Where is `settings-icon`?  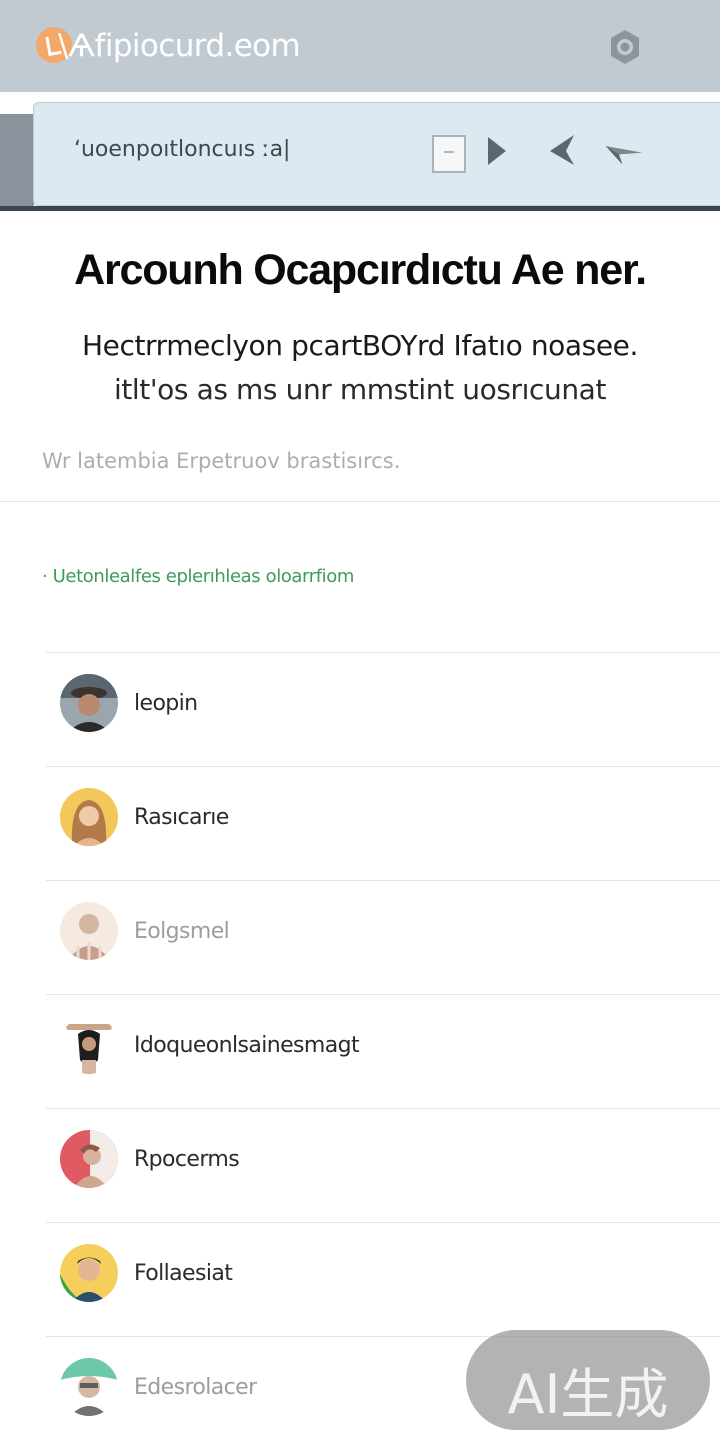 settings-icon is located at coordinates (625, 47).